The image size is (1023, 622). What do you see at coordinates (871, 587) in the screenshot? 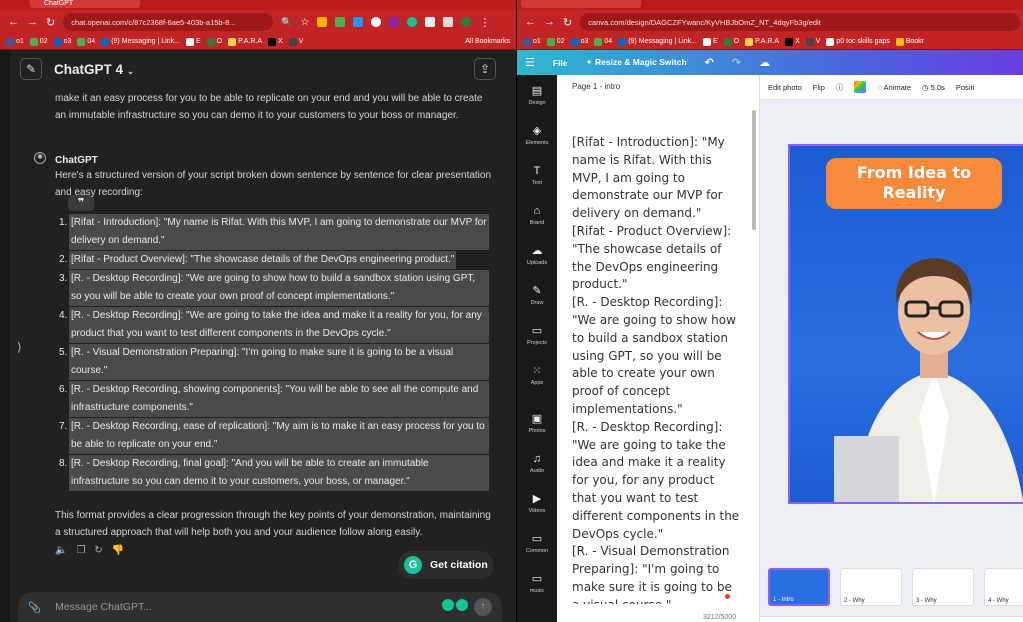
I see `thumbnail-page-2: 2 - Why` at bounding box center [871, 587].